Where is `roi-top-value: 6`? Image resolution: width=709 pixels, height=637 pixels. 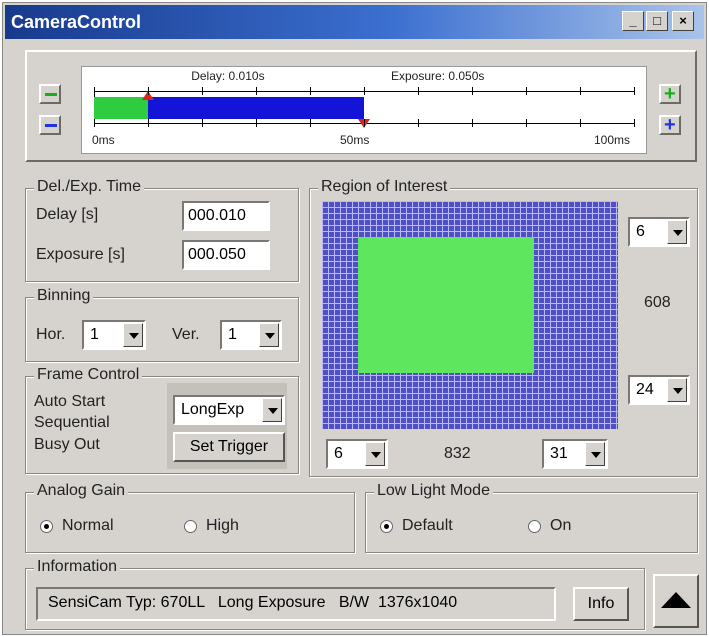
roi-top-value: 6 is located at coordinates (640, 231).